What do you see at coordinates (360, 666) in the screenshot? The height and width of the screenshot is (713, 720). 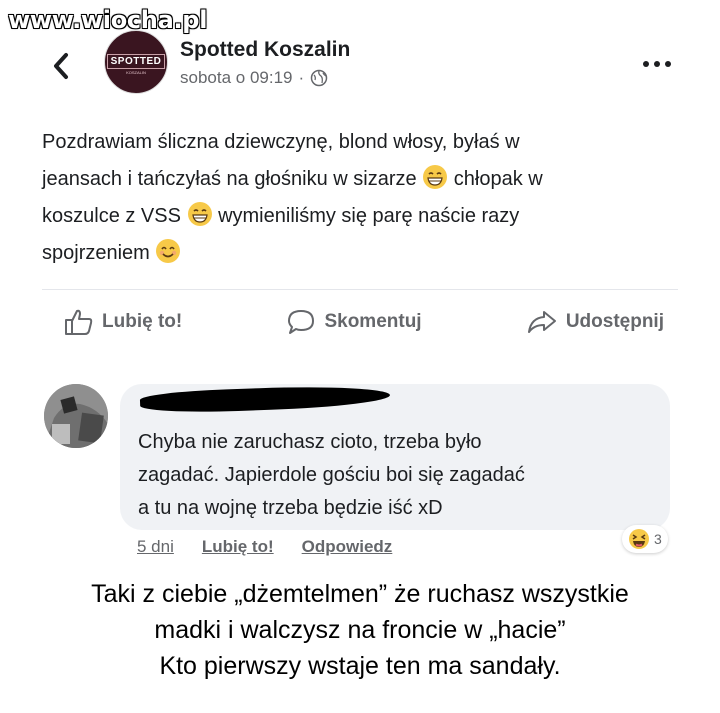 I see `caption-line: Kto pierwszy wstaje ten ma sandały.` at bounding box center [360, 666].